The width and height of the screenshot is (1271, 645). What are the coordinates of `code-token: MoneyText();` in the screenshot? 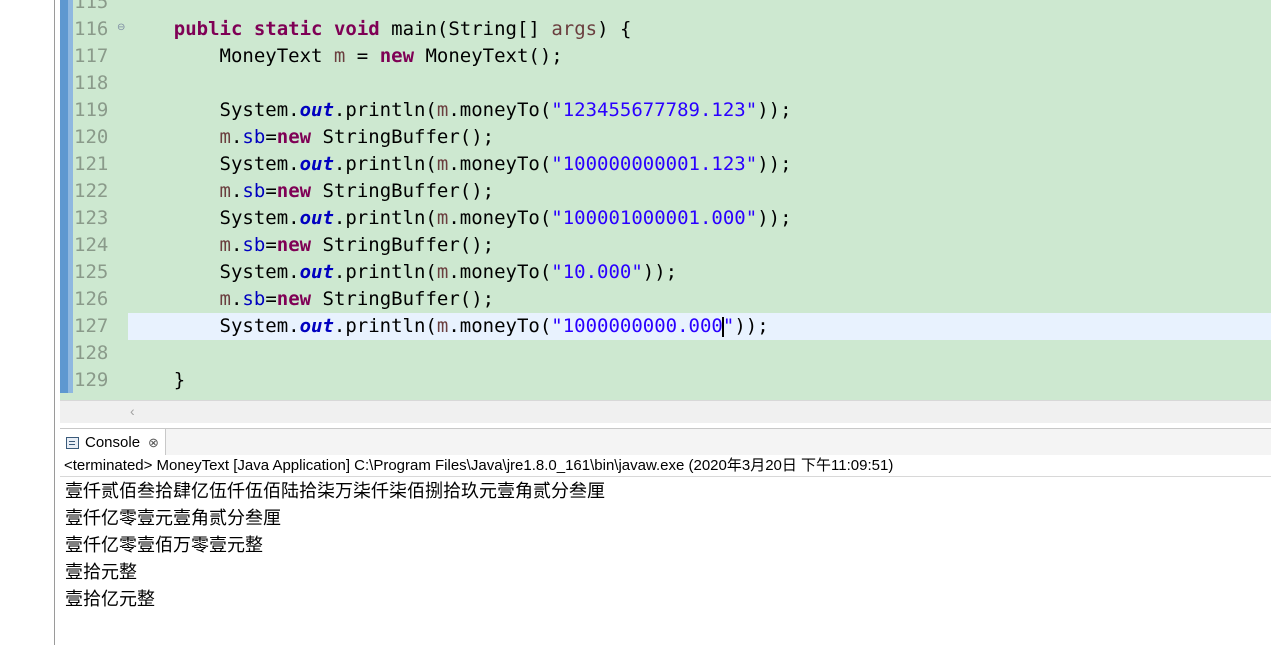 It's located at (488, 56).